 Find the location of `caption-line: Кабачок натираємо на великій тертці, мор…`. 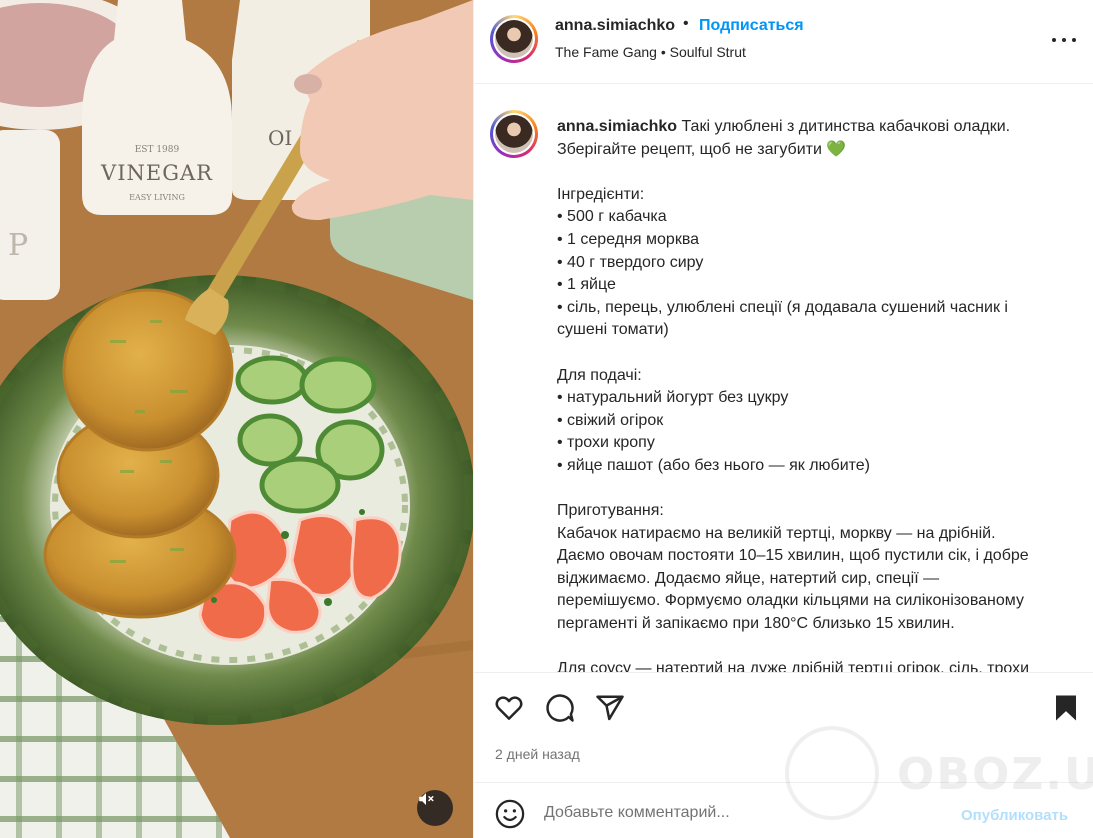

caption-line: Кабачок натираємо на великій тертці, мор… is located at coordinates (776, 533).